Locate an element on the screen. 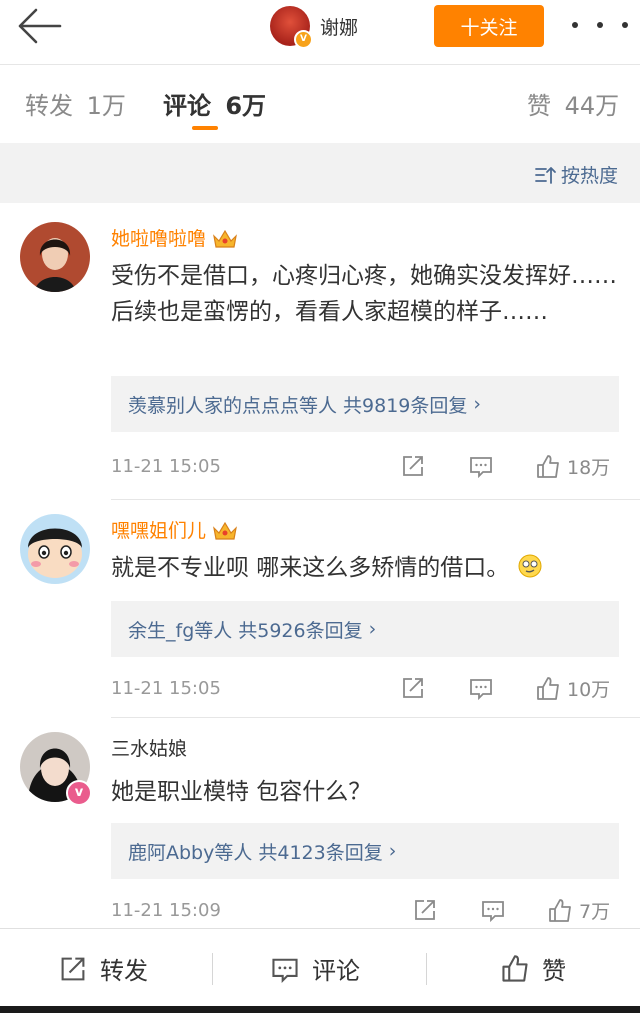 The width and height of the screenshot is (640, 1013). commenter-name-text: 她啦噜啦噜 is located at coordinates (158, 237).